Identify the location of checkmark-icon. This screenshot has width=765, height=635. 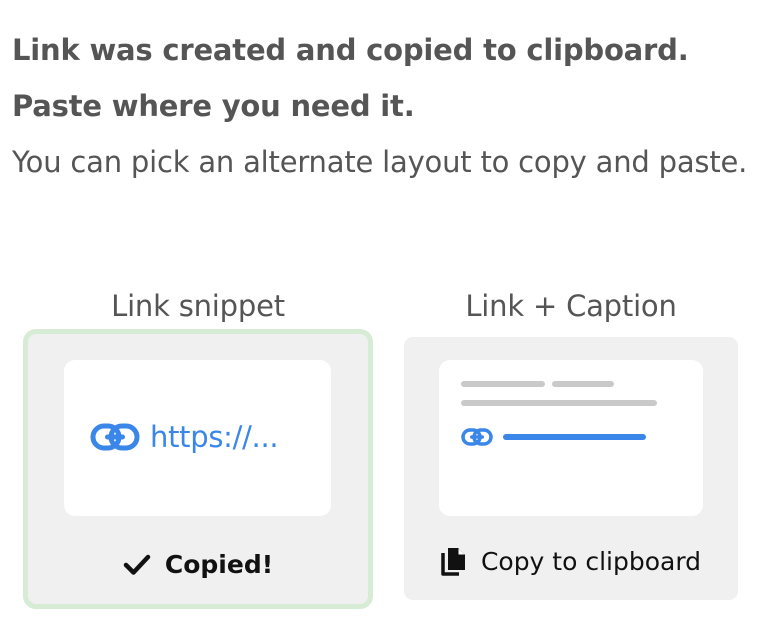
(137, 565).